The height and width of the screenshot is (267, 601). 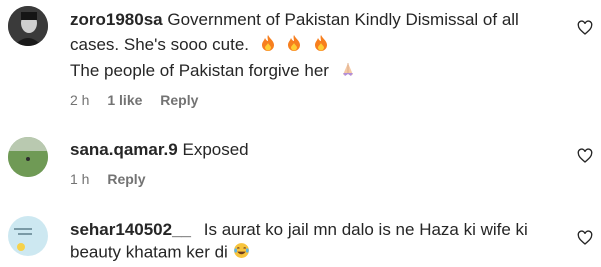 What do you see at coordinates (160, 44) in the screenshot?
I see `comment-text: cases. She's sooo cute.` at bounding box center [160, 44].